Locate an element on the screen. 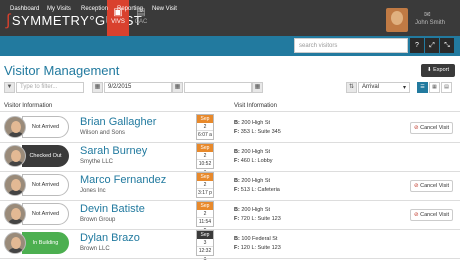  nav-reporting: Reporting is located at coordinates (130, 9).